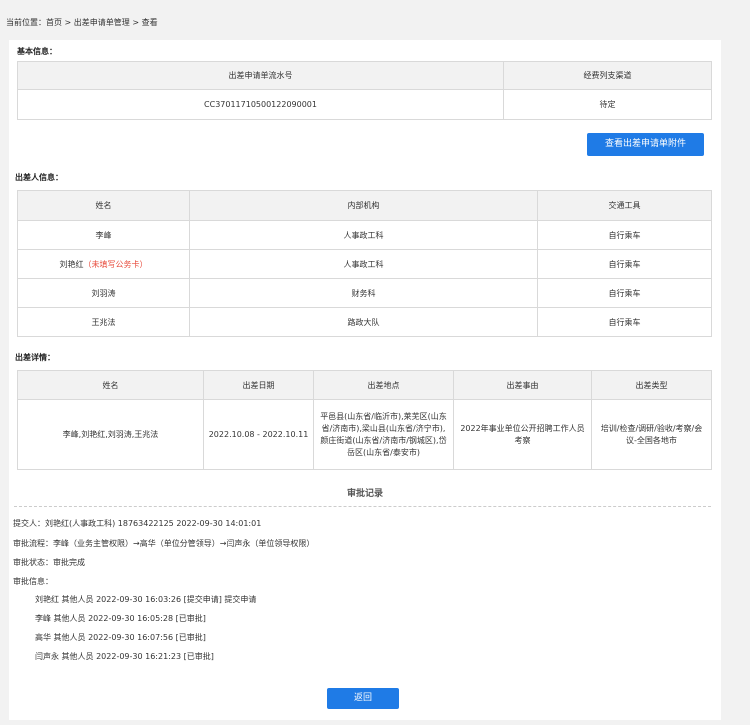 Image resolution: width=750 pixels, height=725 pixels. I want to click on traveler-dept: 路政大队, so click(363, 322).